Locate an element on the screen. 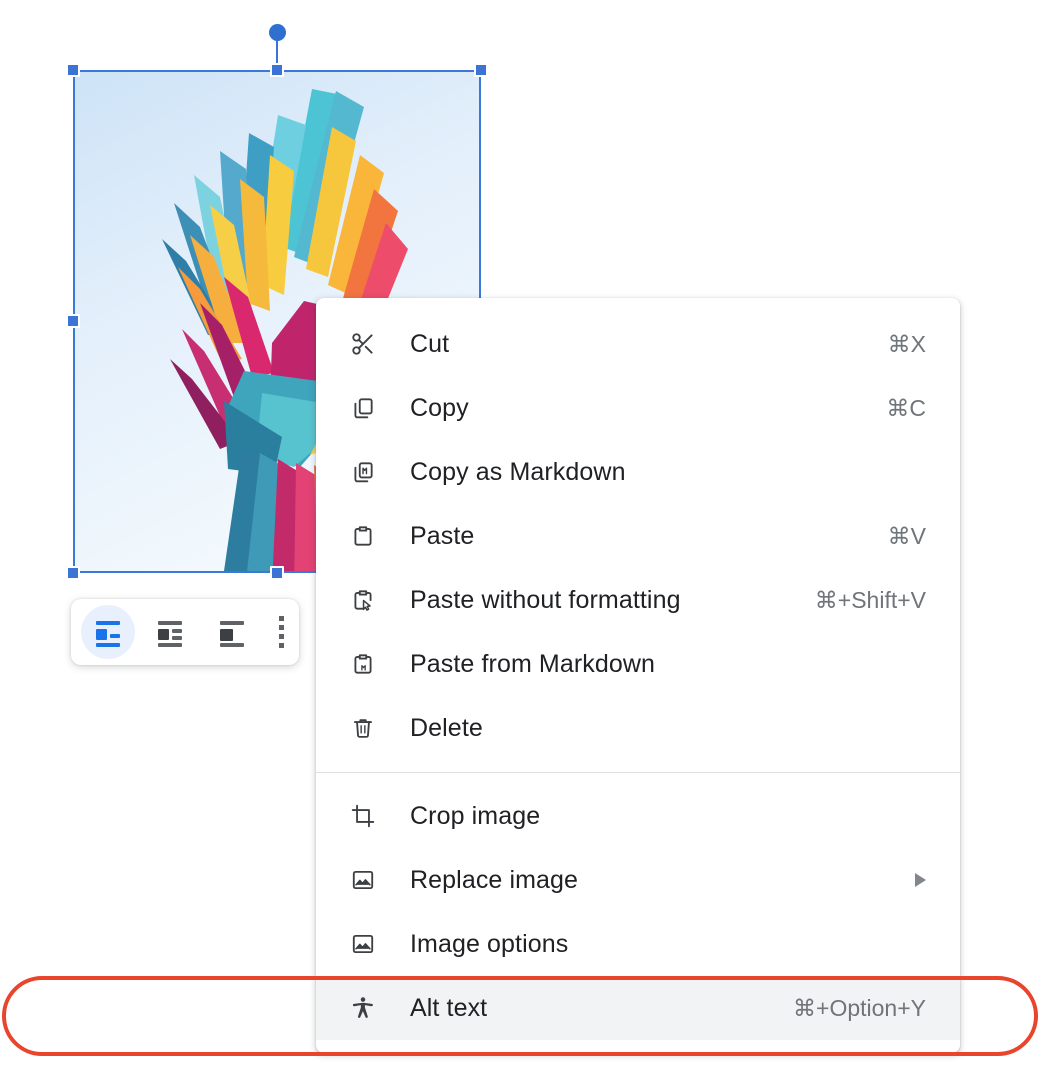 This screenshot has height=1086, width=1040. menu-item-label: Paste without formatting is located at coordinates (545, 599).